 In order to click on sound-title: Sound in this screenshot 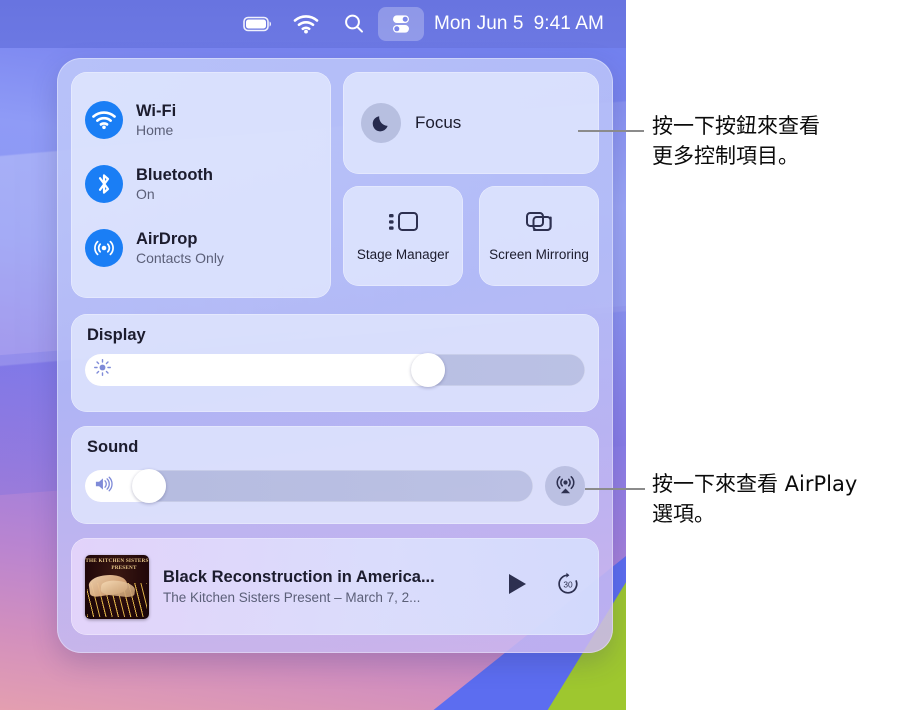, I will do `click(113, 447)`.